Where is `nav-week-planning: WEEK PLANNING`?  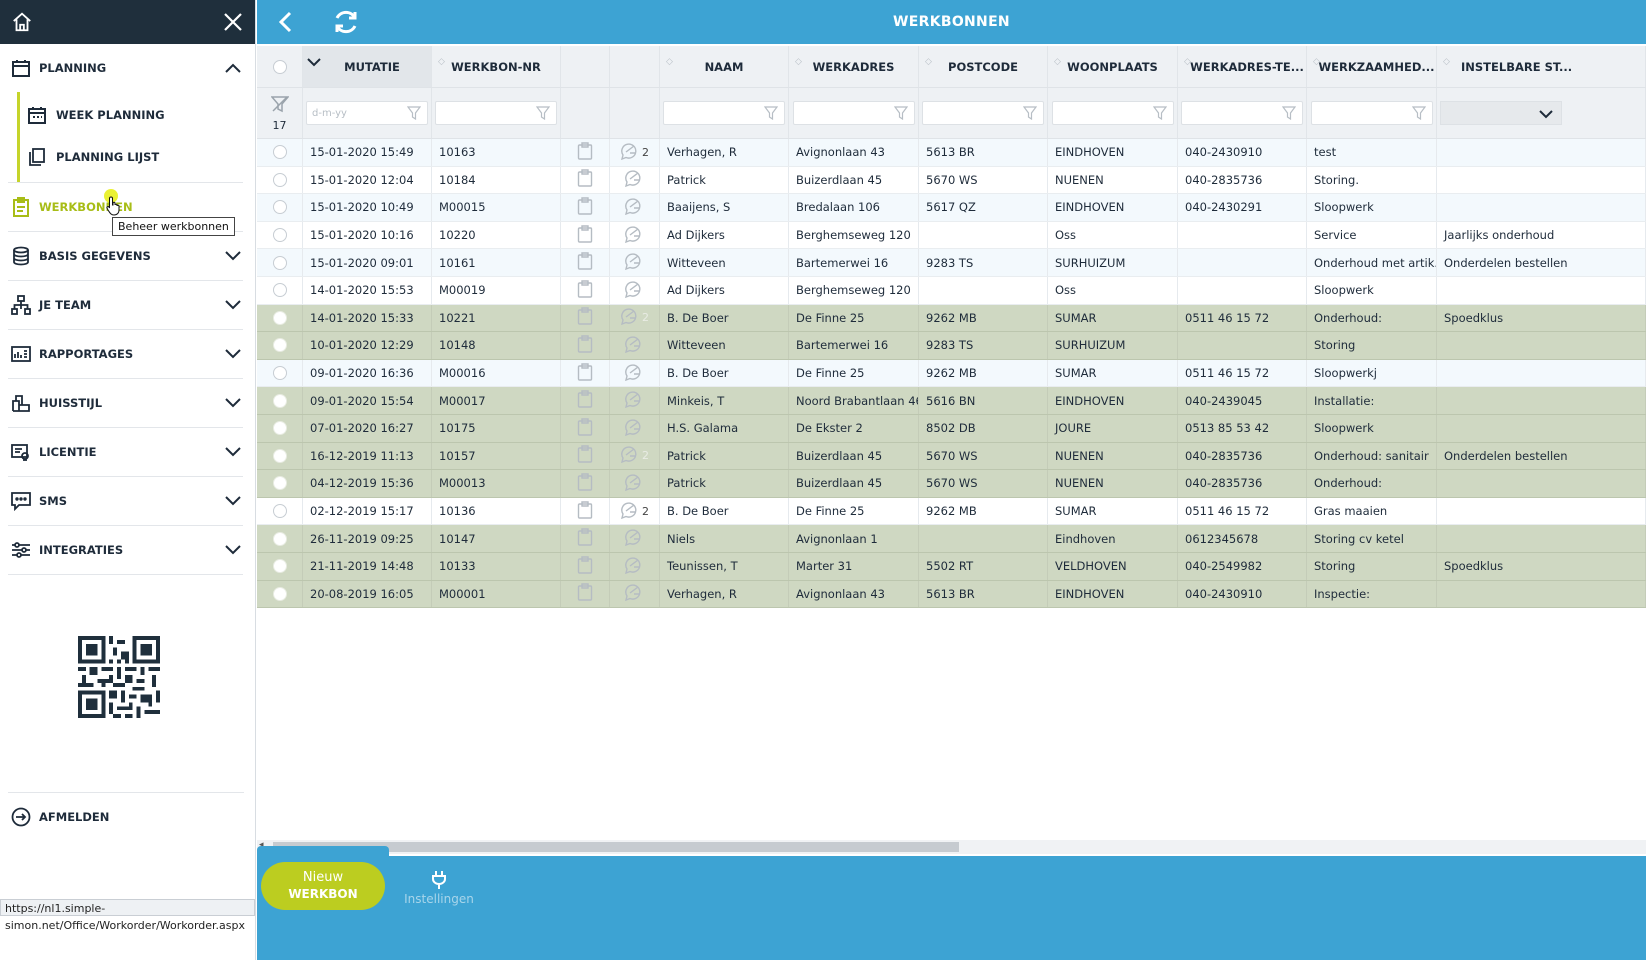 nav-week-planning: WEEK PLANNING is located at coordinates (131, 115).